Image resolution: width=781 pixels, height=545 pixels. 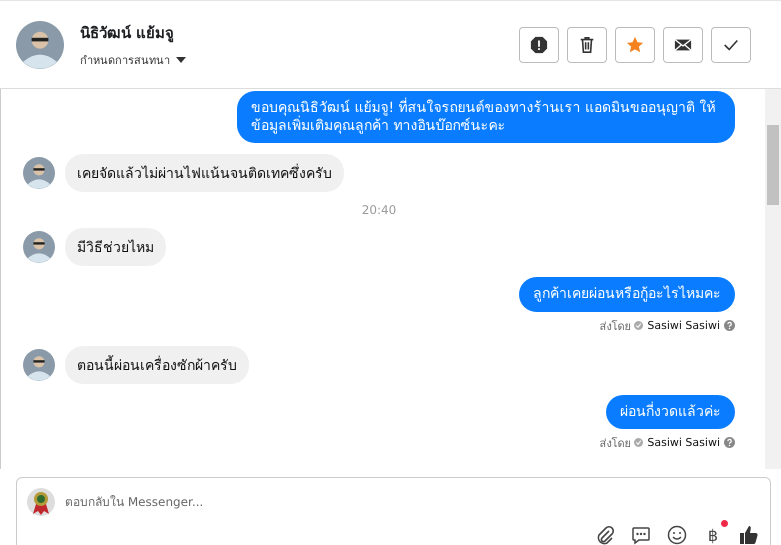 I want to click on sent-message-bubble: ลูกค้าเคยผ่อนหรือกู้อะไรไหมคะ, so click(x=627, y=294).